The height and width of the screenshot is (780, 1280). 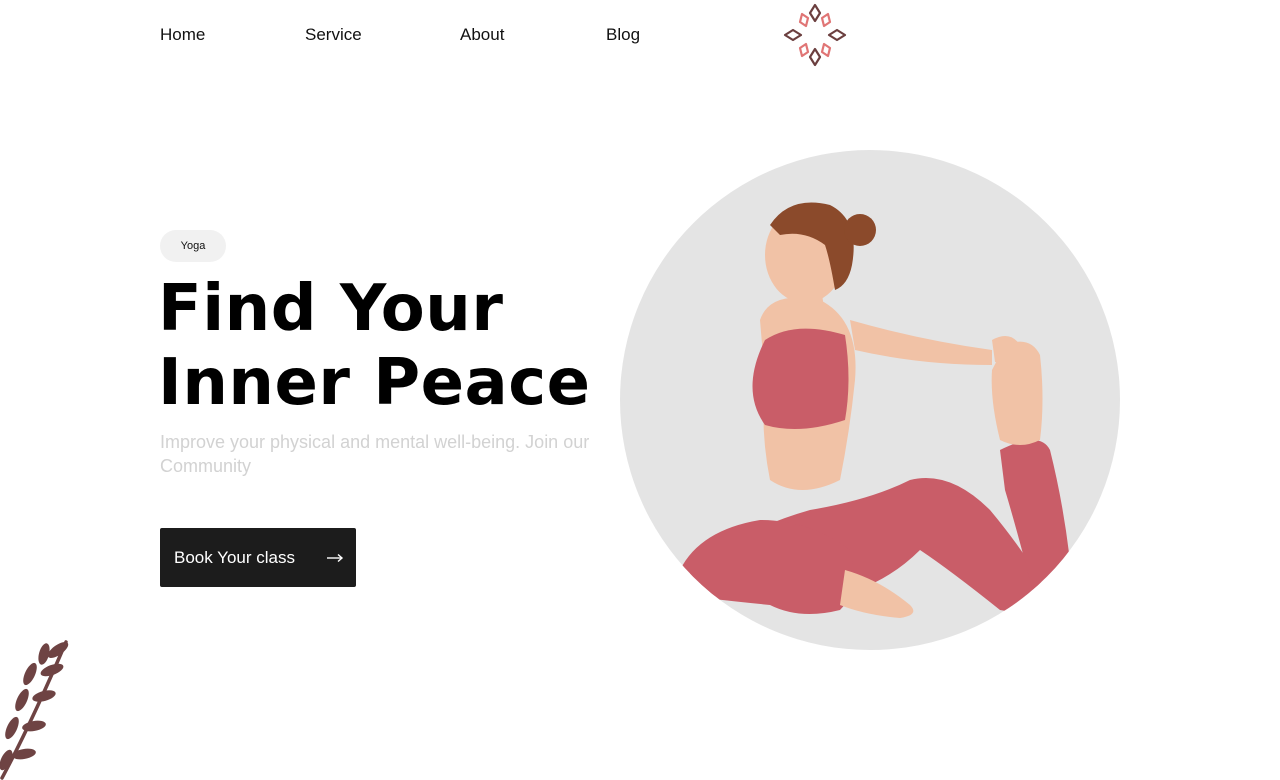 What do you see at coordinates (623, 35) in the screenshot?
I see `nav-blog-link: Blog` at bounding box center [623, 35].